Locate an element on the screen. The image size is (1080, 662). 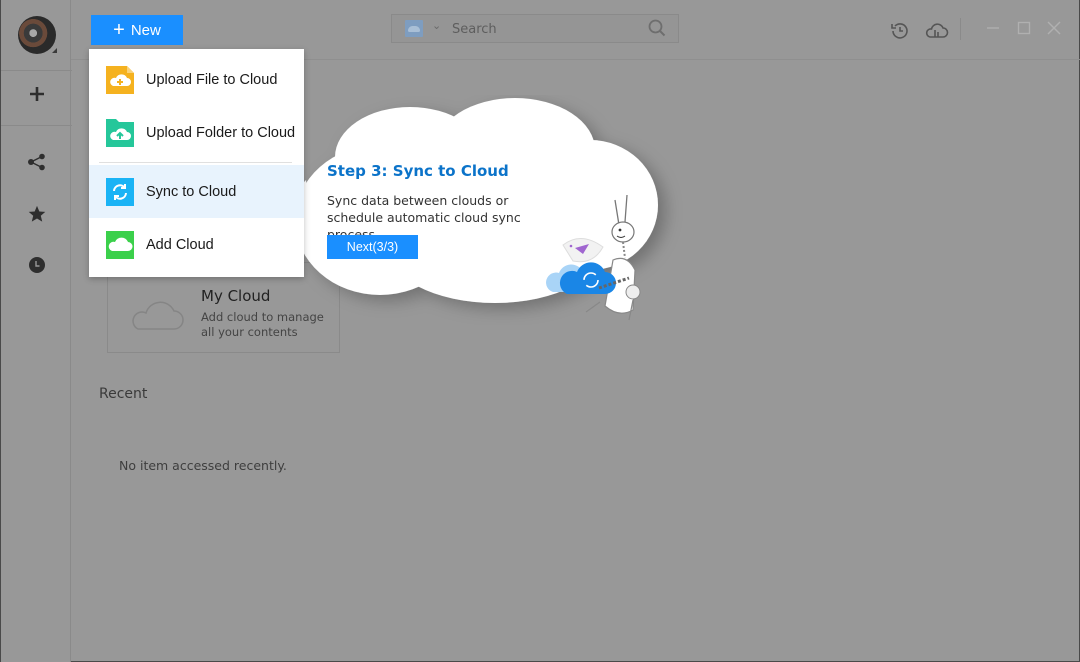
search-icon is located at coordinates (657, 28).